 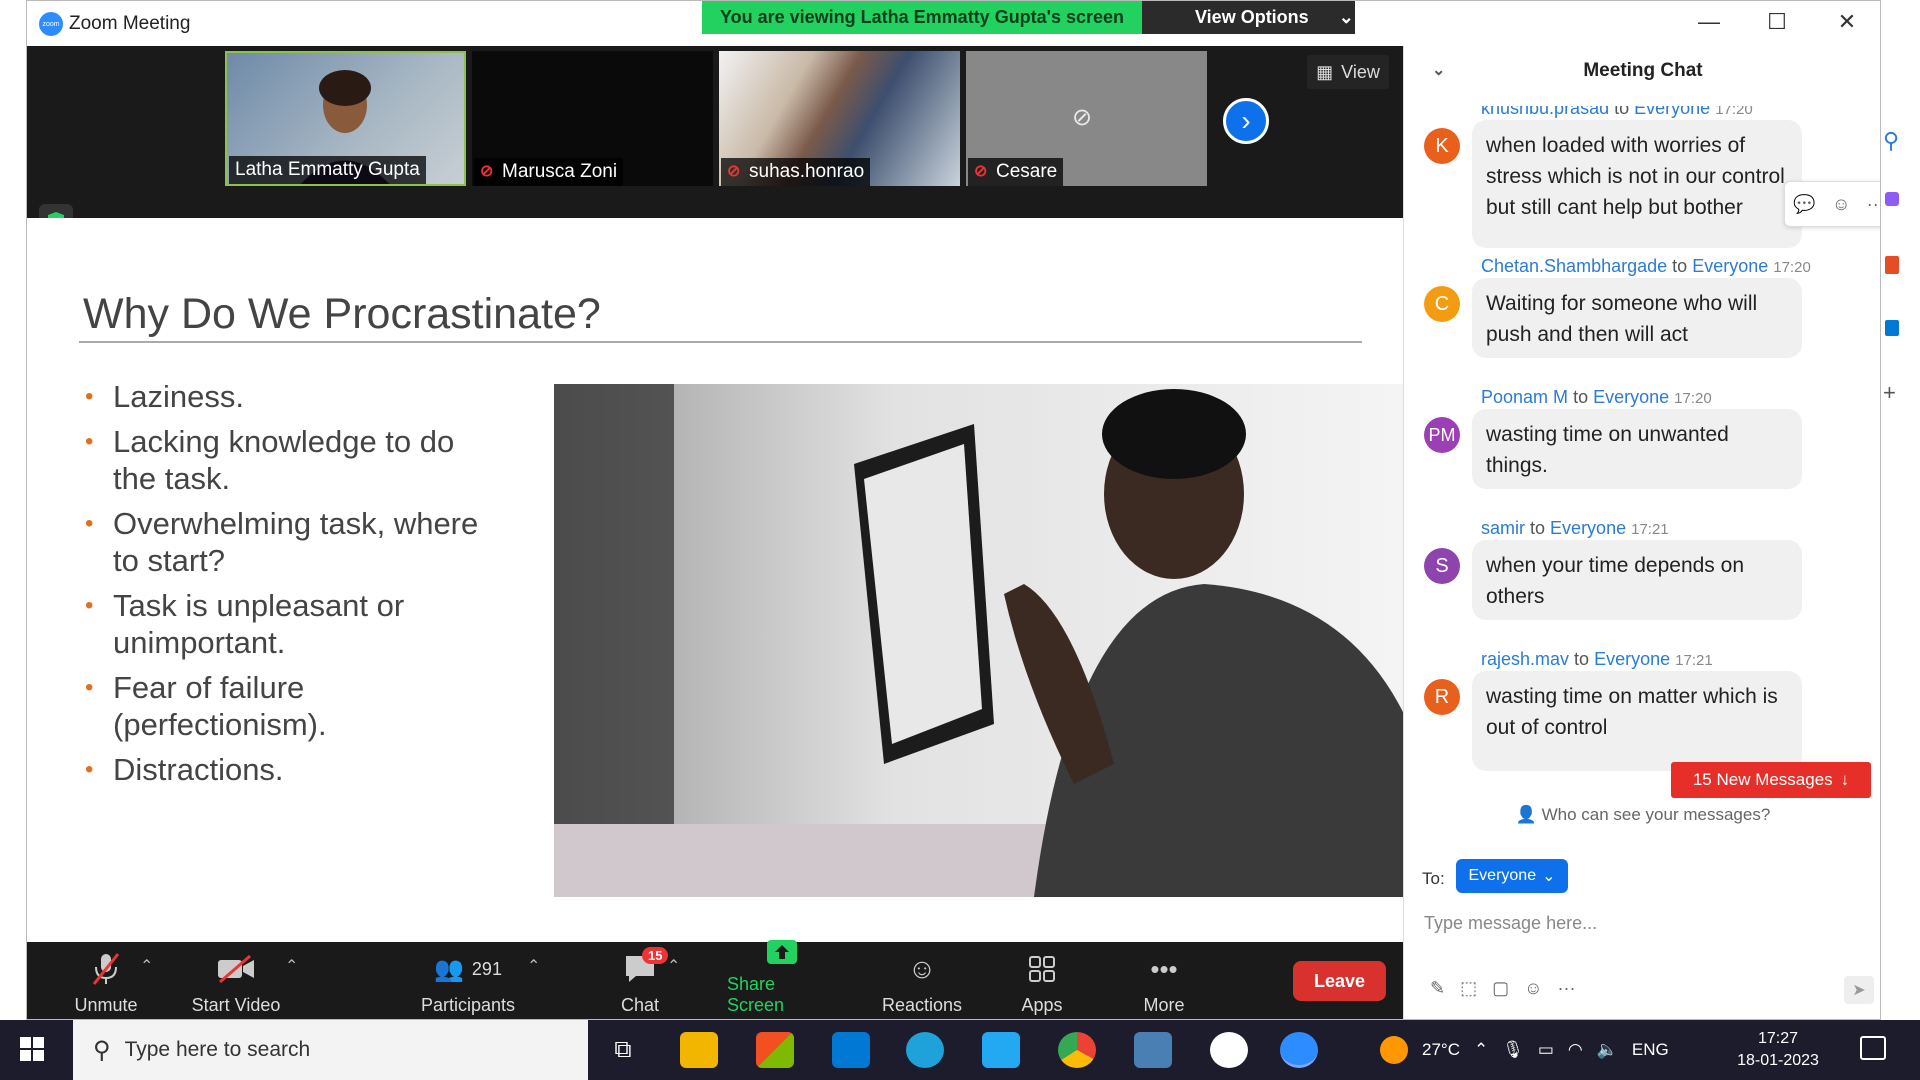 What do you see at coordinates (236, 969) in the screenshot?
I see `video-off-icon` at bounding box center [236, 969].